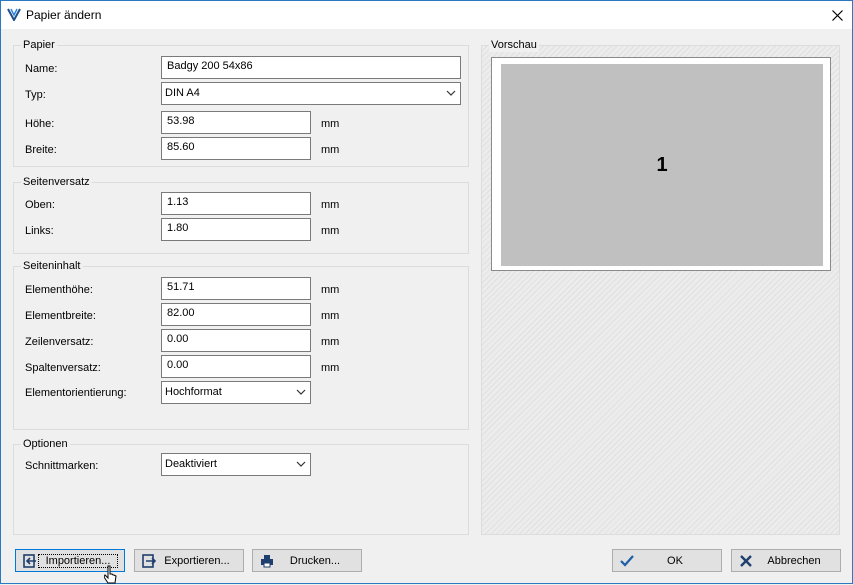 The height and width of the screenshot is (585, 853). Describe the element at coordinates (35, 95) in the screenshot. I see `typ-label: Typ:` at that location.